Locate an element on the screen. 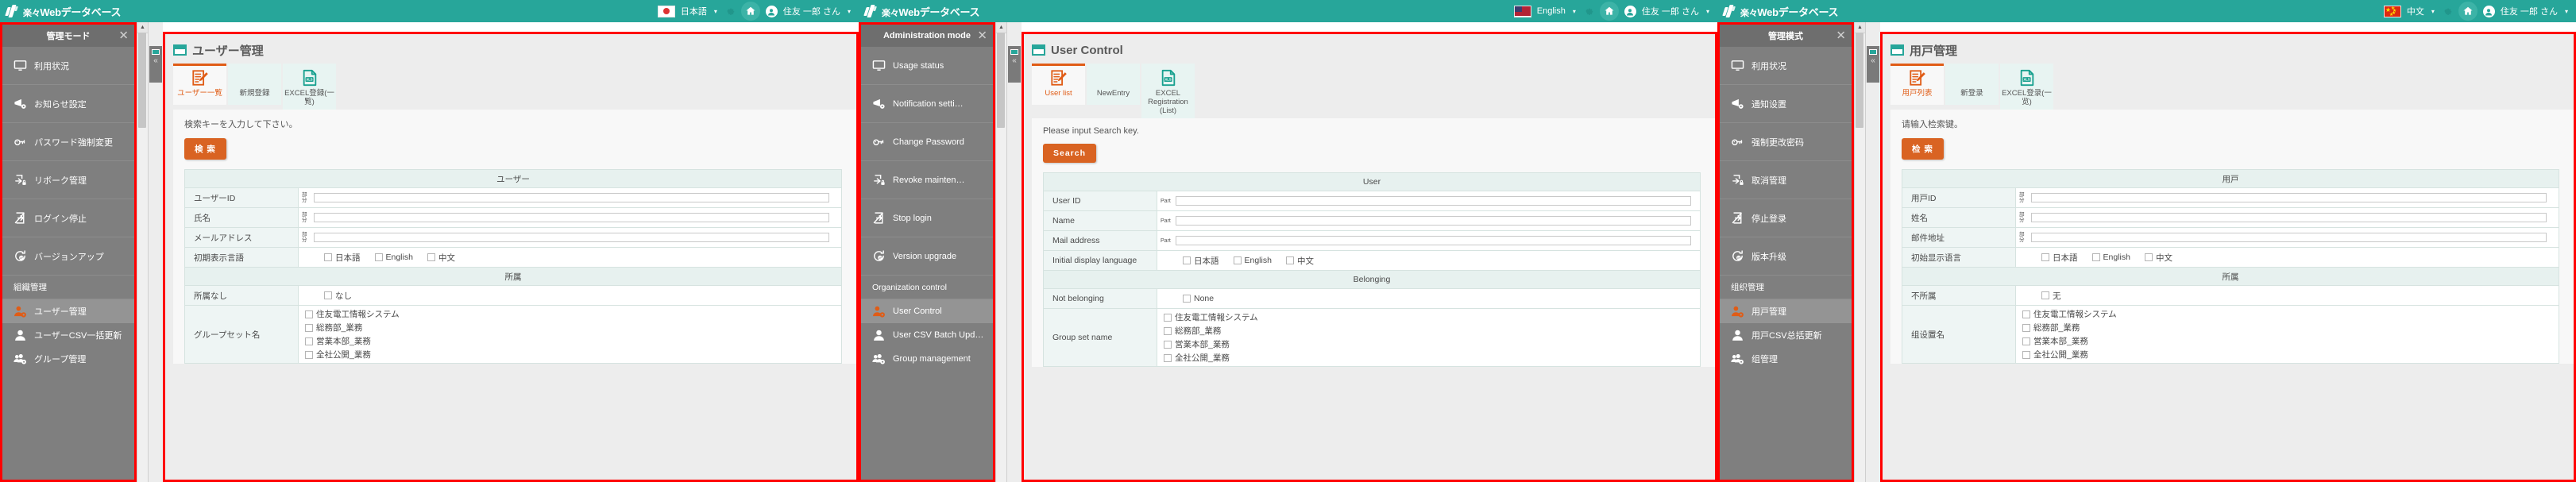  sidebar-item-3: パスワード強制変更 is located at coordinates (68, 142).